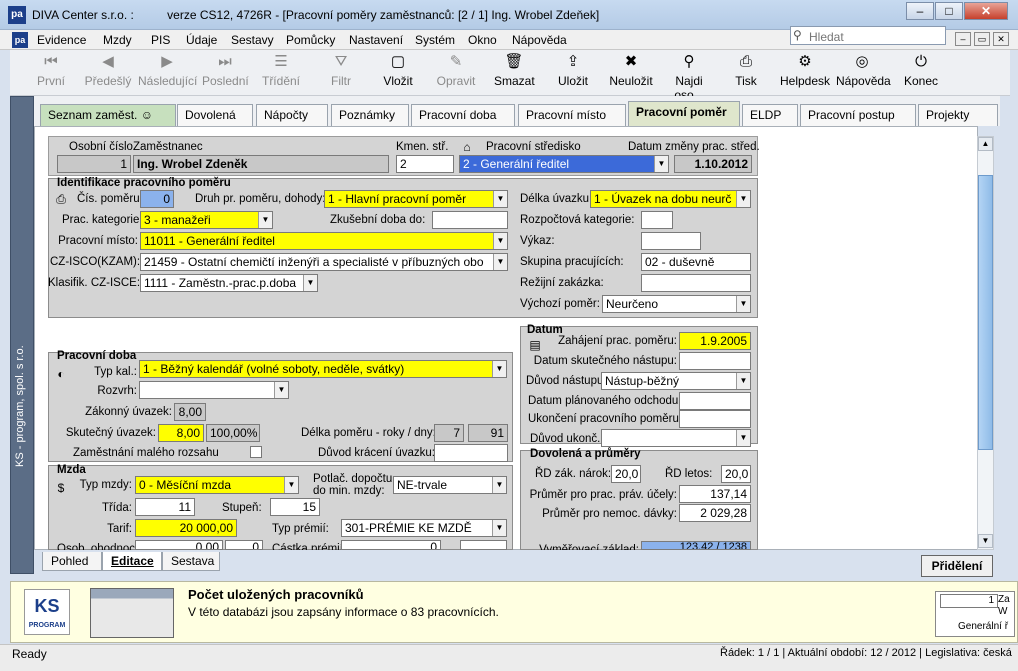 This screenshot has width=1018, height=671. What do you see at coordinates (670, 199) in the screenshot?
I see `duration-select: 1 - Úvazek na dobu neurč ▼` at bounding box center [670, 199].